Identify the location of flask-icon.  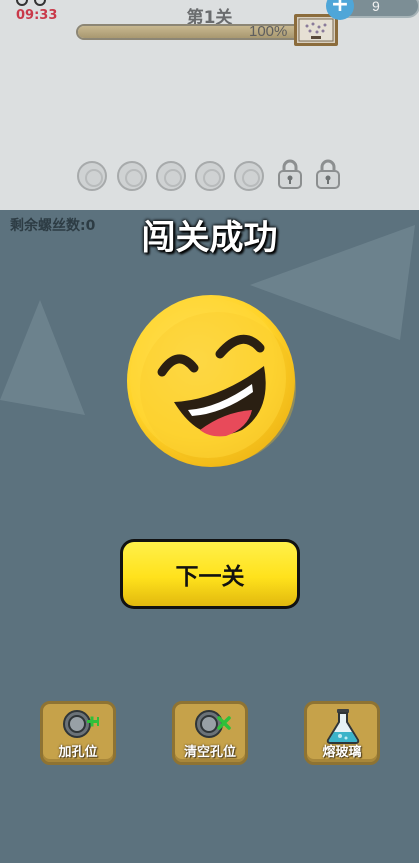
(343, 726).